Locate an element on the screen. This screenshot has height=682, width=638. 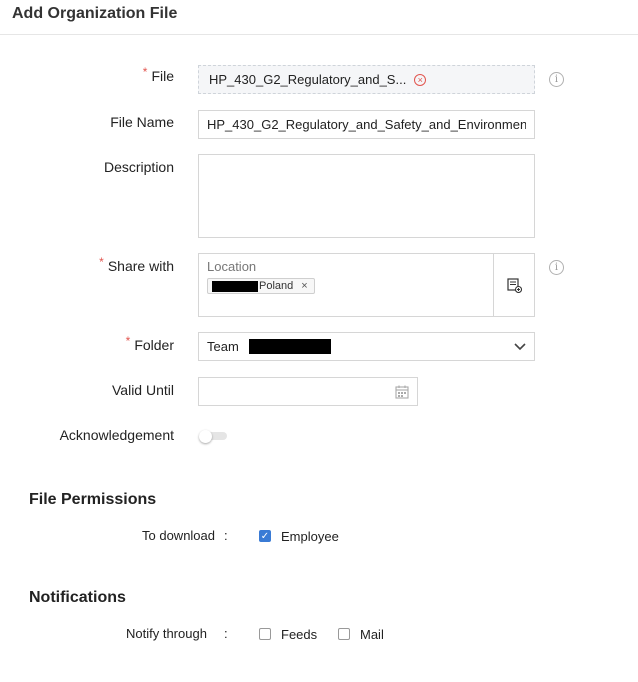
share-picker-icon is located at coordinates (514, 285).